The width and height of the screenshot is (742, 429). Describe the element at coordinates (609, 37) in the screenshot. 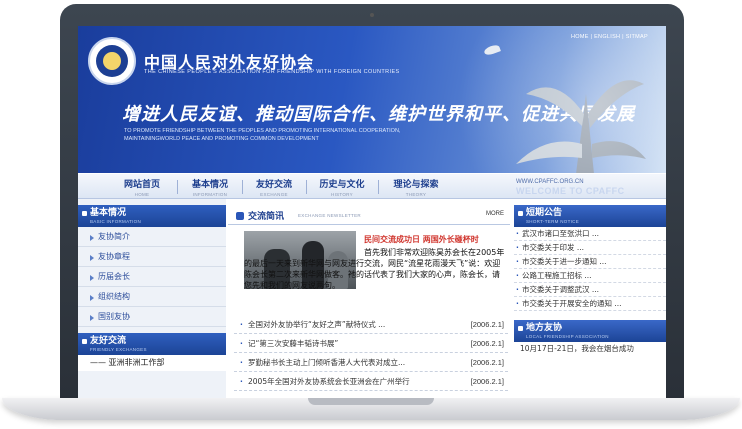

I see `top-links: HOME | ENGLISH | SITMAP` at that location.